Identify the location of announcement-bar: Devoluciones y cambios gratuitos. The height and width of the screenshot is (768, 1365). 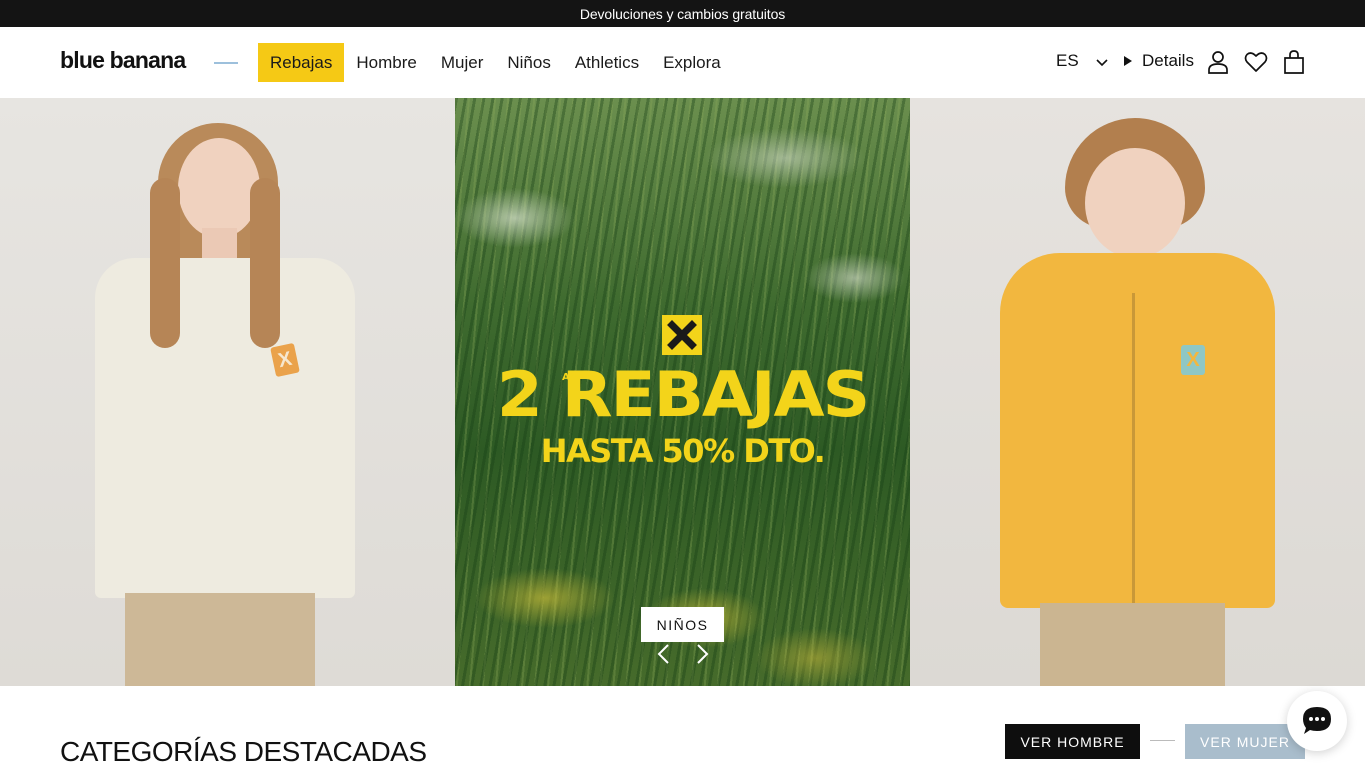
(682, 13).